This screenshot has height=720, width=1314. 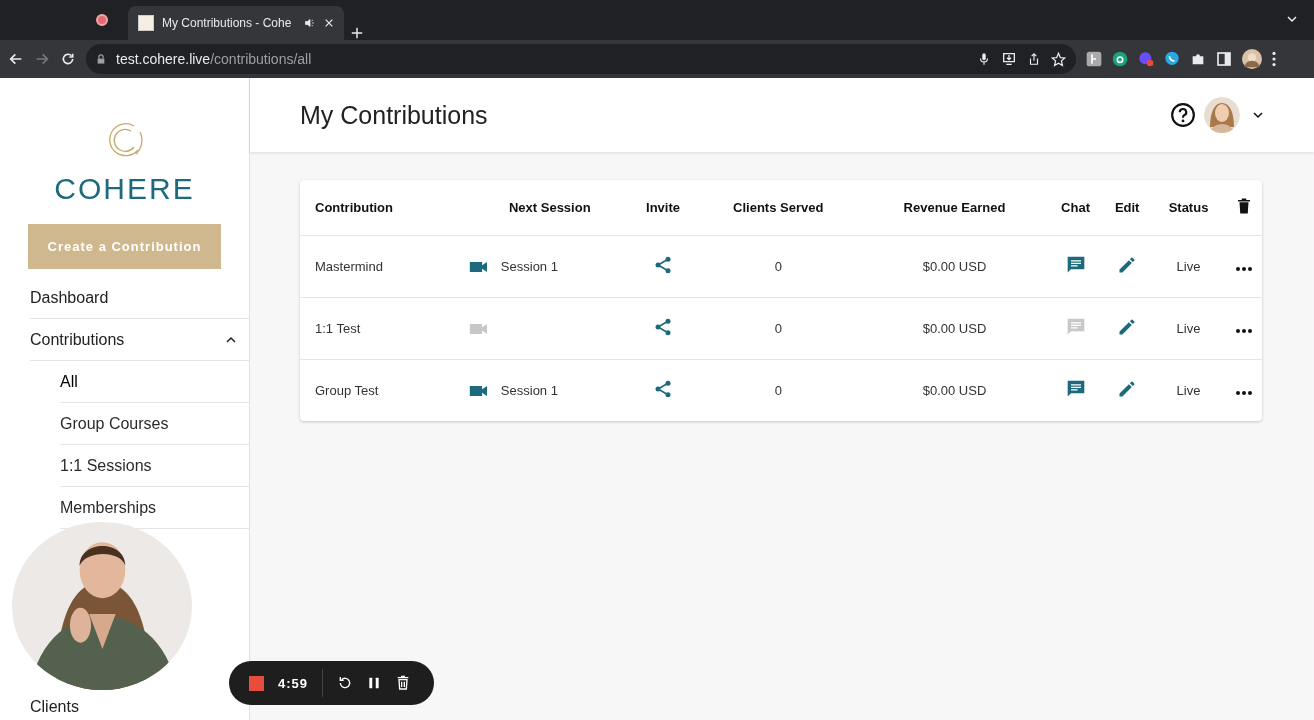 I want to click on close-icon, so click(x=329, y=23).